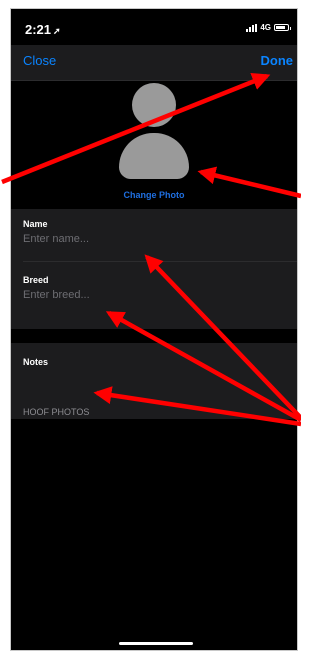  What do you see at coordinates (160, 288) in the screenshot?
I see `breed-row: Breed` at bounding box center [160, 288].